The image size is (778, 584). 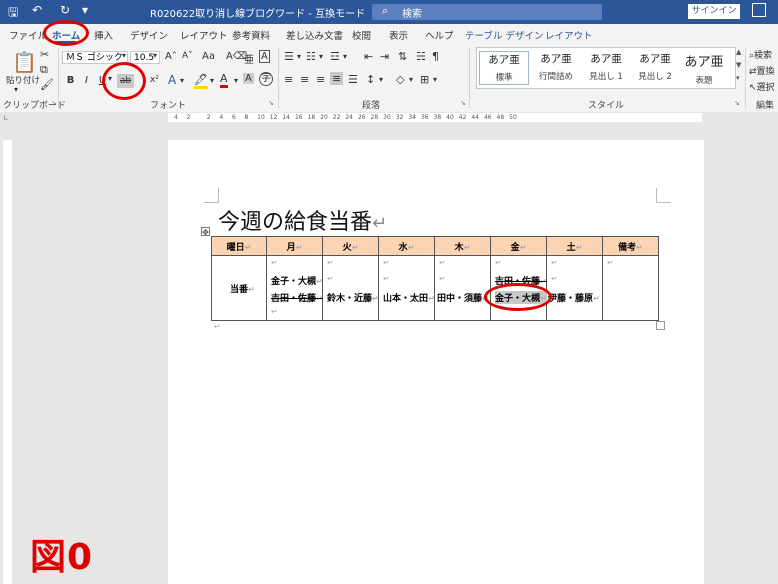 I want to click on replace-button: ⇄置換, so click(x=762, y=70).